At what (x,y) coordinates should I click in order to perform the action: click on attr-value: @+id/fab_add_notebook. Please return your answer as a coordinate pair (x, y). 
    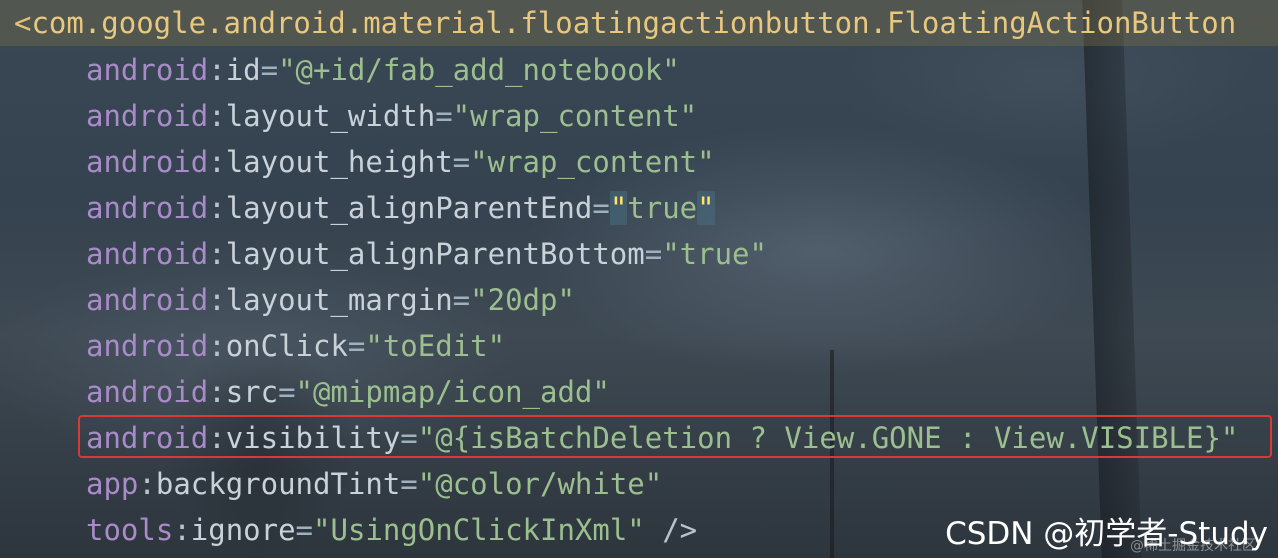
    Looking at the image, I should click on (479, 70).